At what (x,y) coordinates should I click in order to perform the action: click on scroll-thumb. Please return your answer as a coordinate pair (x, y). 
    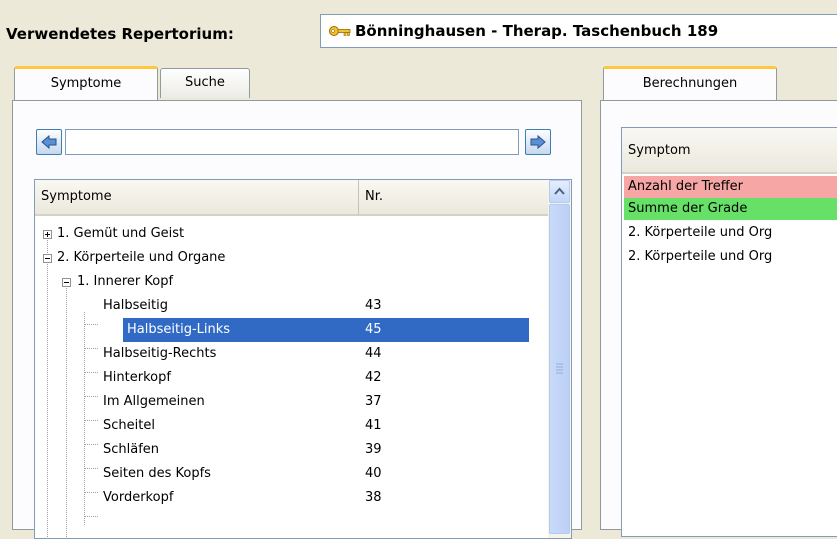
    Looking at the image, I should click on (559, 369).